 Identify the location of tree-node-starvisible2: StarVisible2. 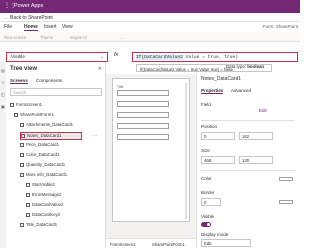
(64, 186).